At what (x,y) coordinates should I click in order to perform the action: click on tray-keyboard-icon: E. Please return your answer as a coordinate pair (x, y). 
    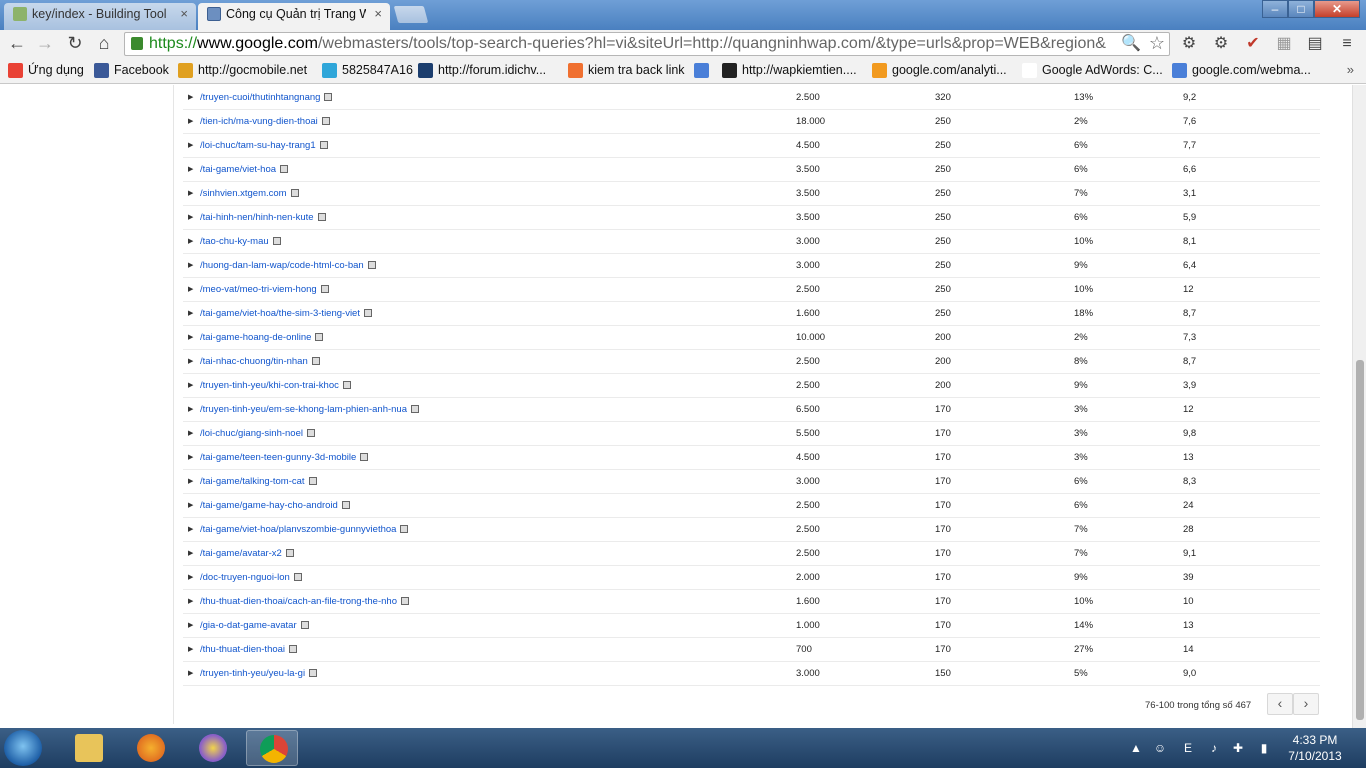
    Looking at the image, I should click on (1188, 748).